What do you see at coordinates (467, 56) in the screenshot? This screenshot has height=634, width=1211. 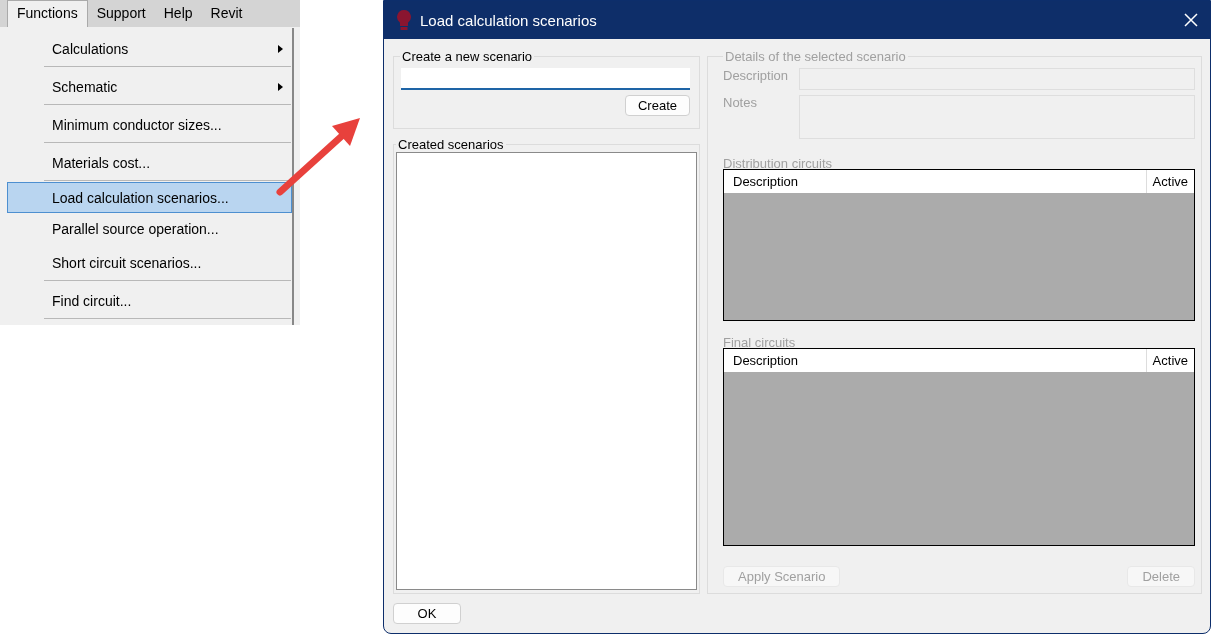 I see `group-title: Create a new scenario` at bounding box center [467, 56].